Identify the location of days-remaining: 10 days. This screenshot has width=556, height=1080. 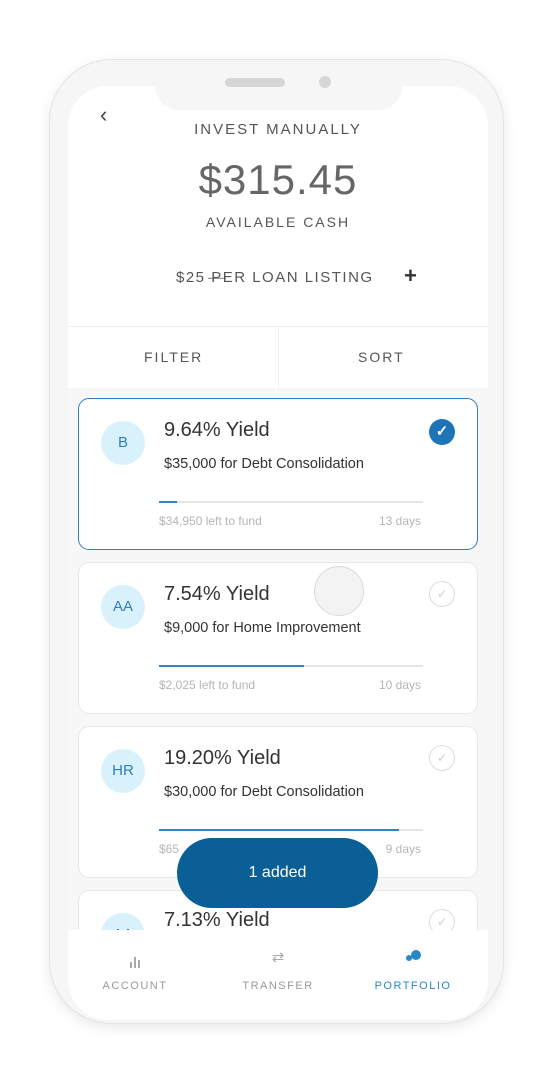
(399, 685).